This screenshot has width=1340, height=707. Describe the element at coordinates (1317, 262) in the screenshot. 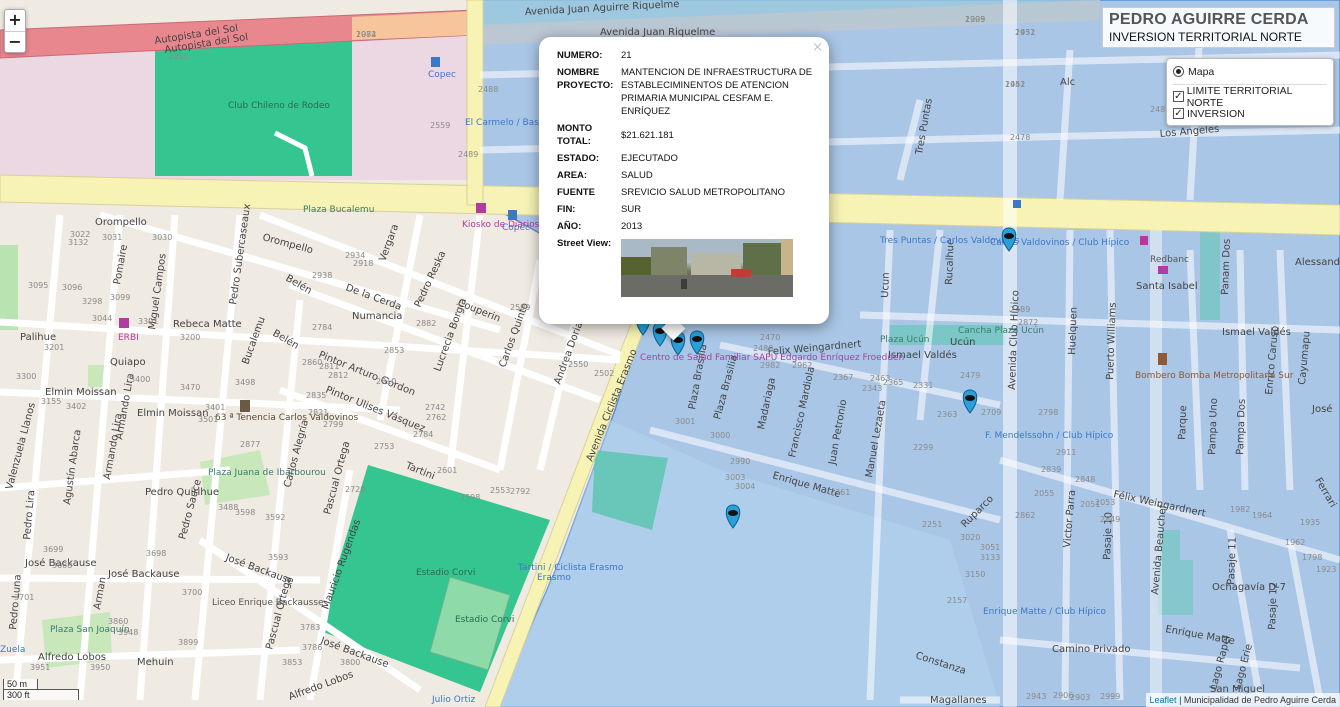

I see `street-label: Alessandri` at that location.